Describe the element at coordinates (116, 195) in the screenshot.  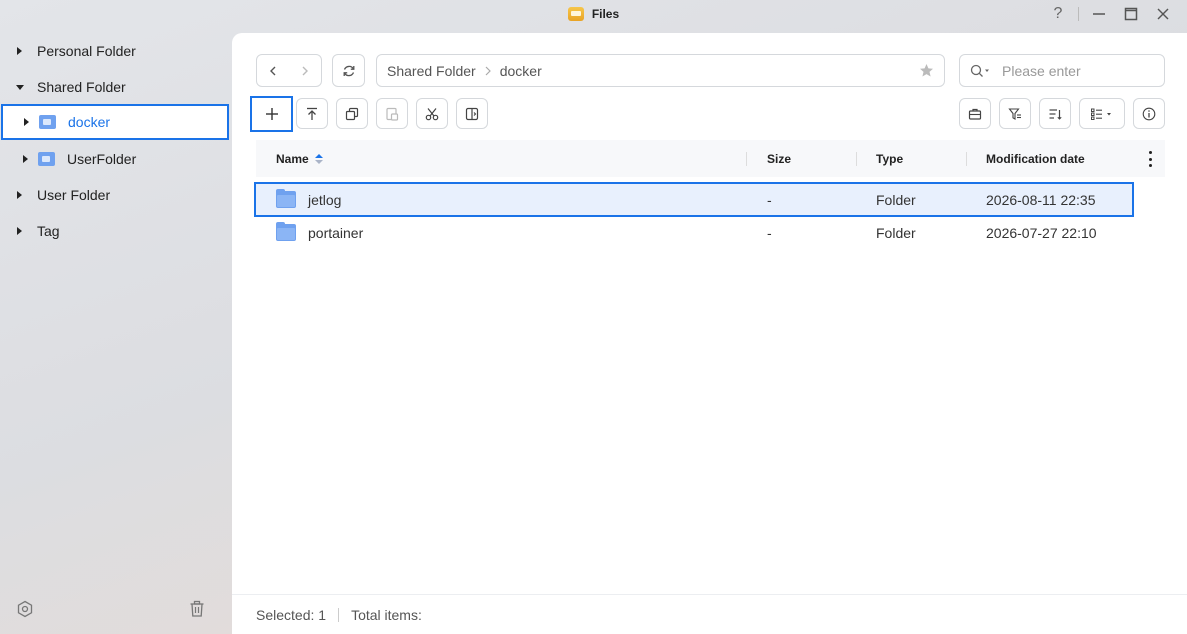
I see `sidebar-item-user-folder: User Folder` at that location.